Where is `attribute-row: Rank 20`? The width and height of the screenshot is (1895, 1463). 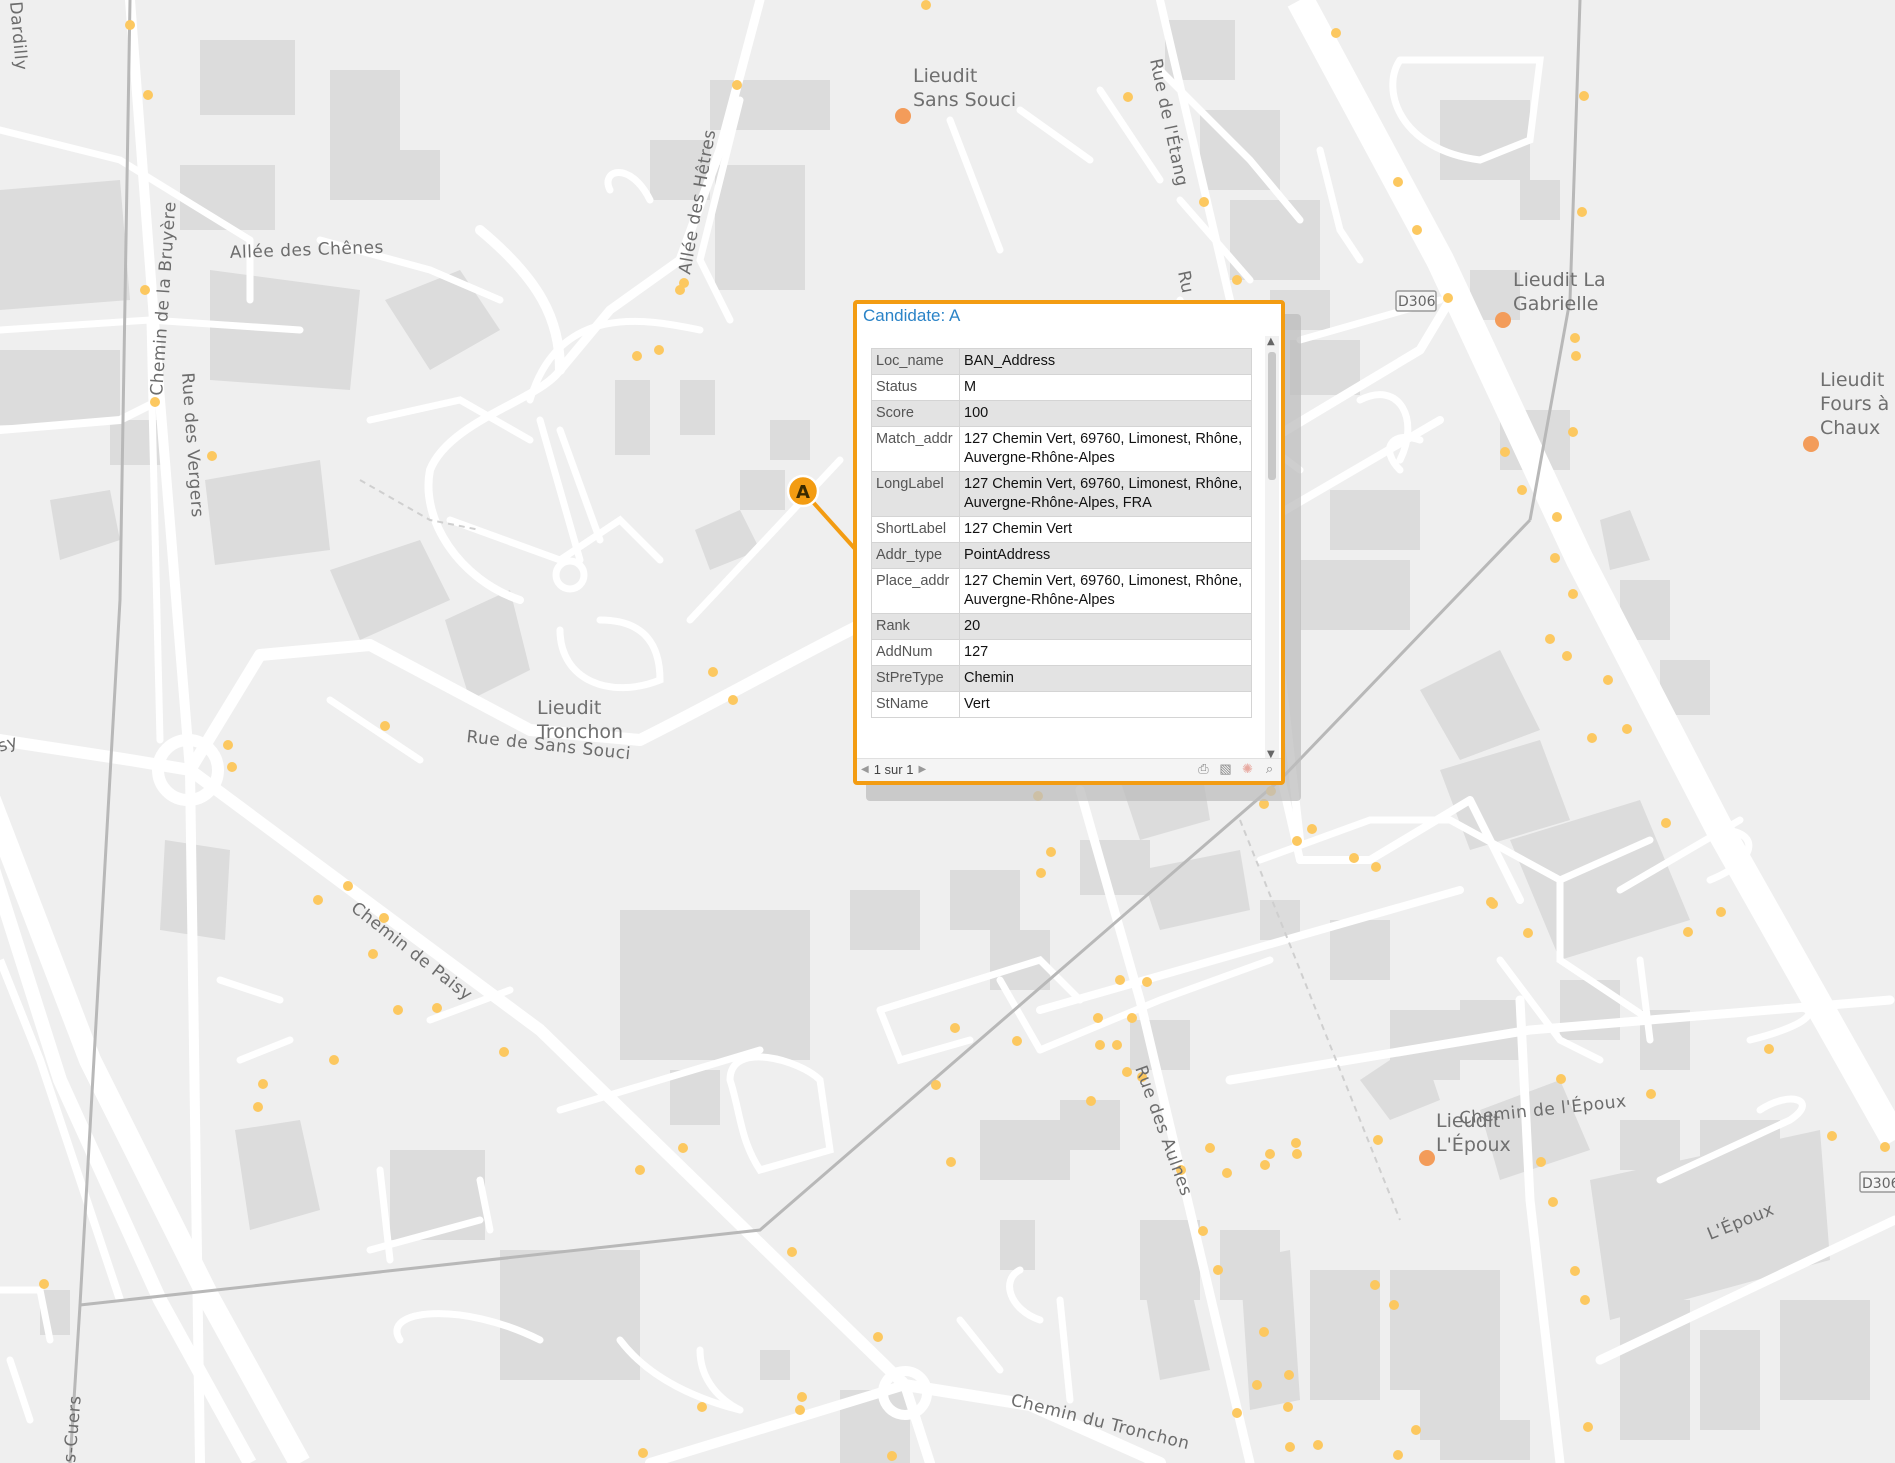
attribute-row: Rank 20 is located at coordinates (1061, 626).